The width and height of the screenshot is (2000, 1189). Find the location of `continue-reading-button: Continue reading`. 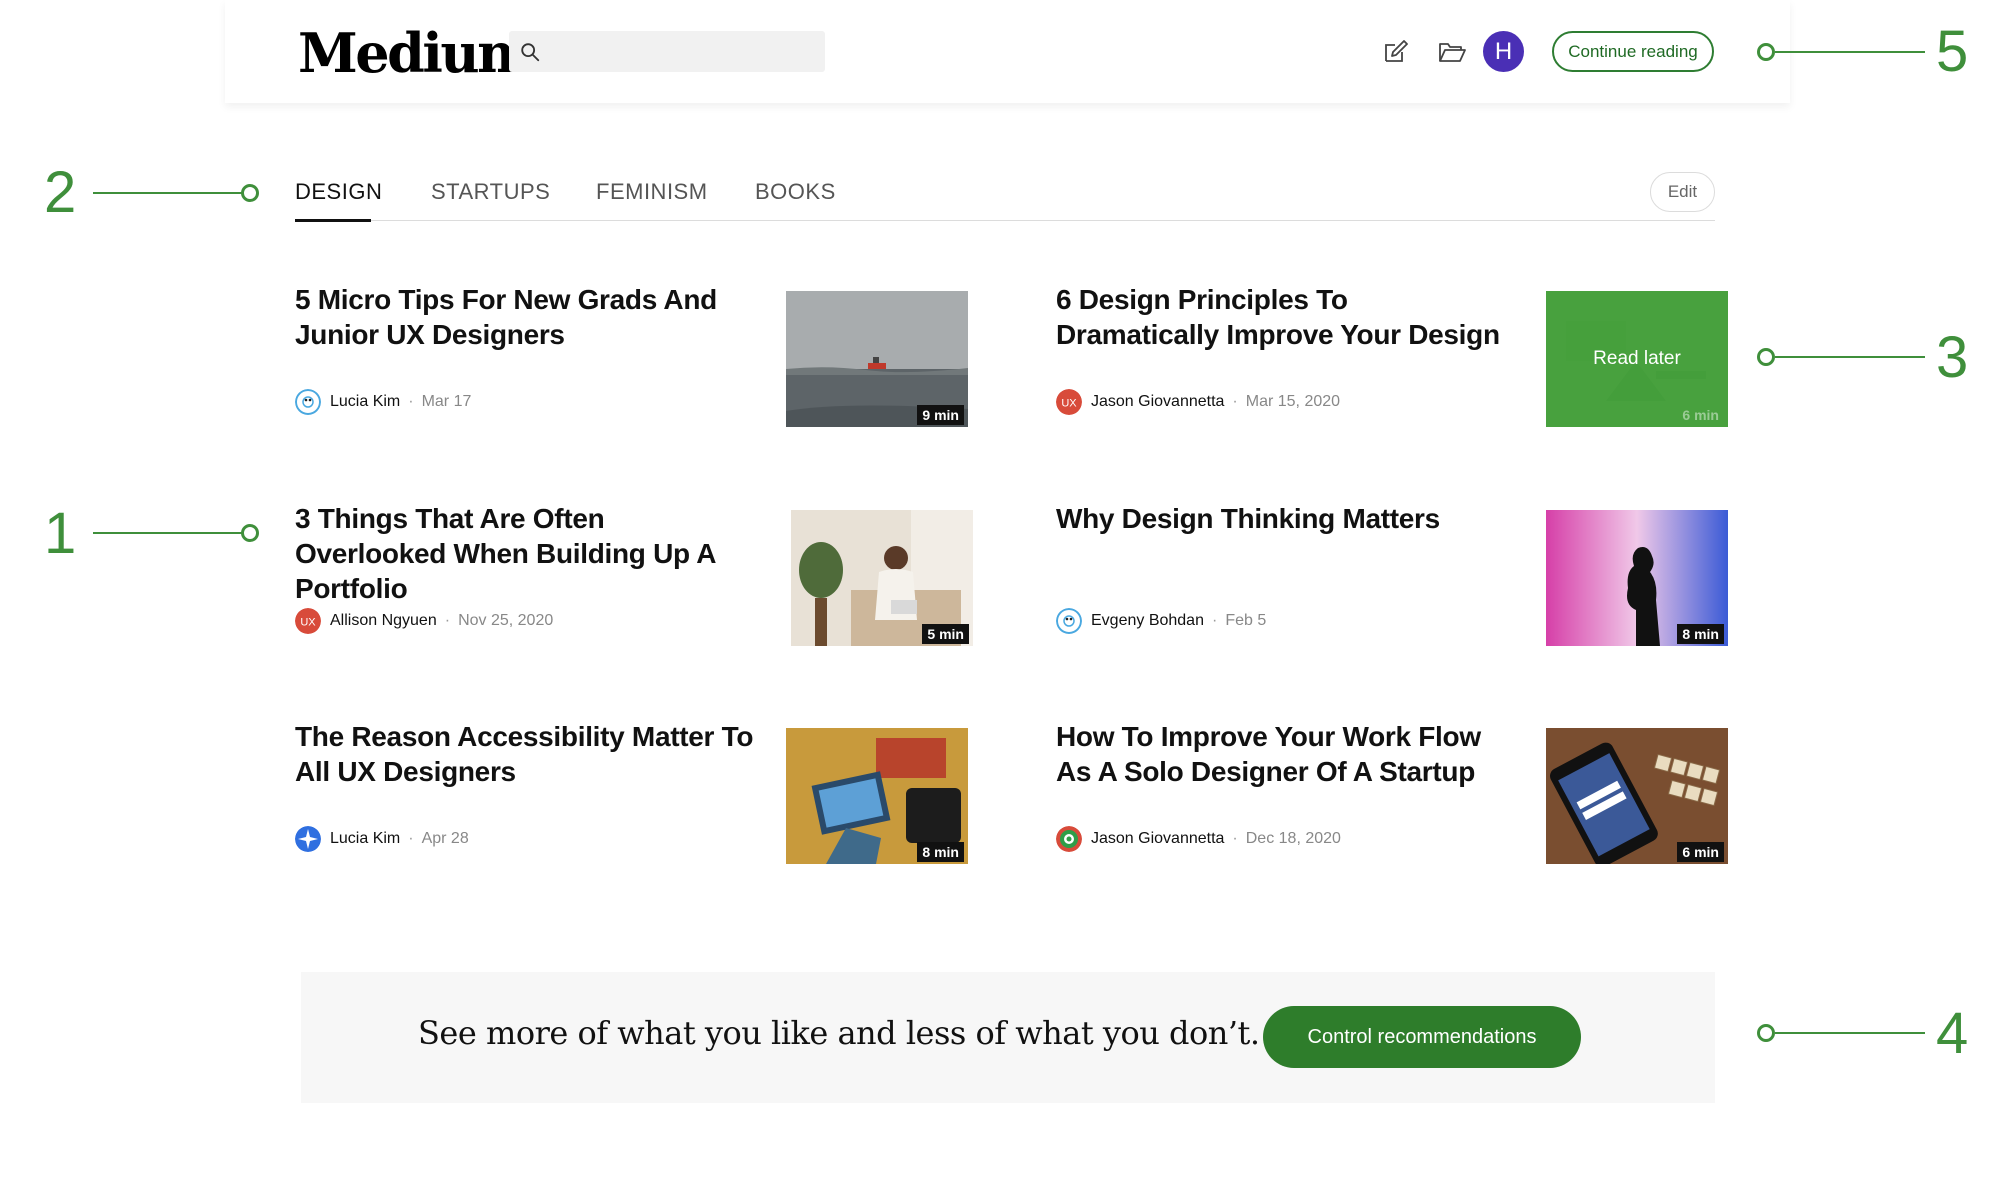

continue-reading-button: Continue reading is located at coordinates (1633, 51).